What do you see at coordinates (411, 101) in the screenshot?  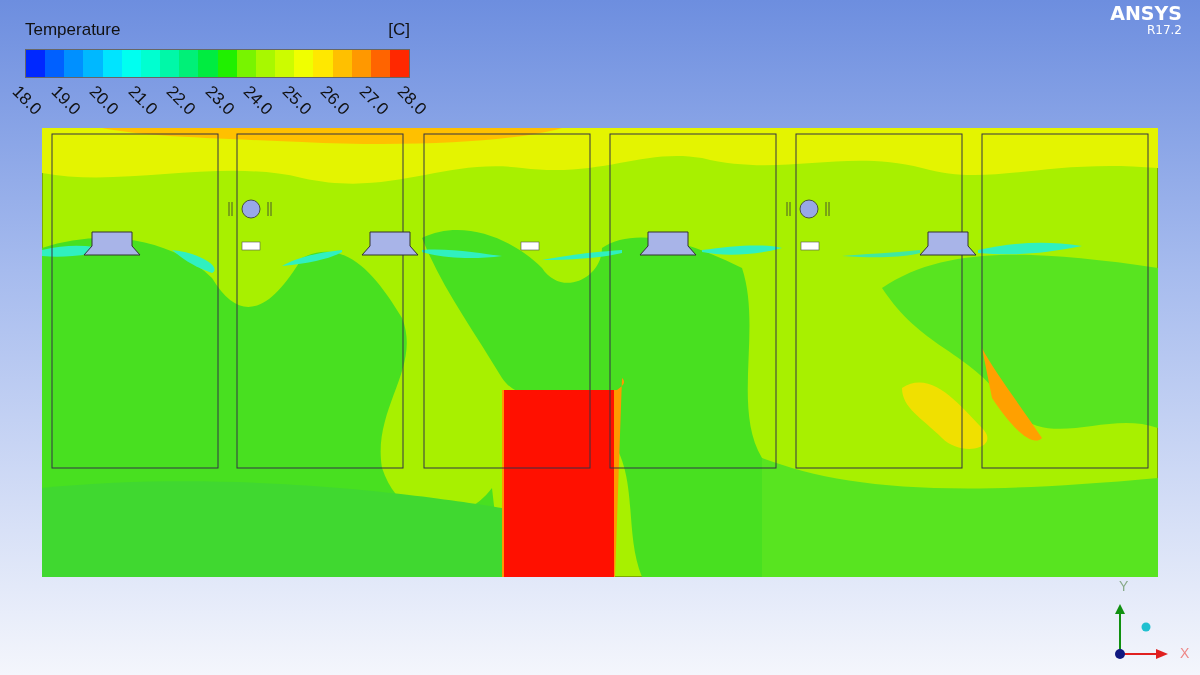 I see `scale-tick-label: 28.0` at bounding box center [411, 101].